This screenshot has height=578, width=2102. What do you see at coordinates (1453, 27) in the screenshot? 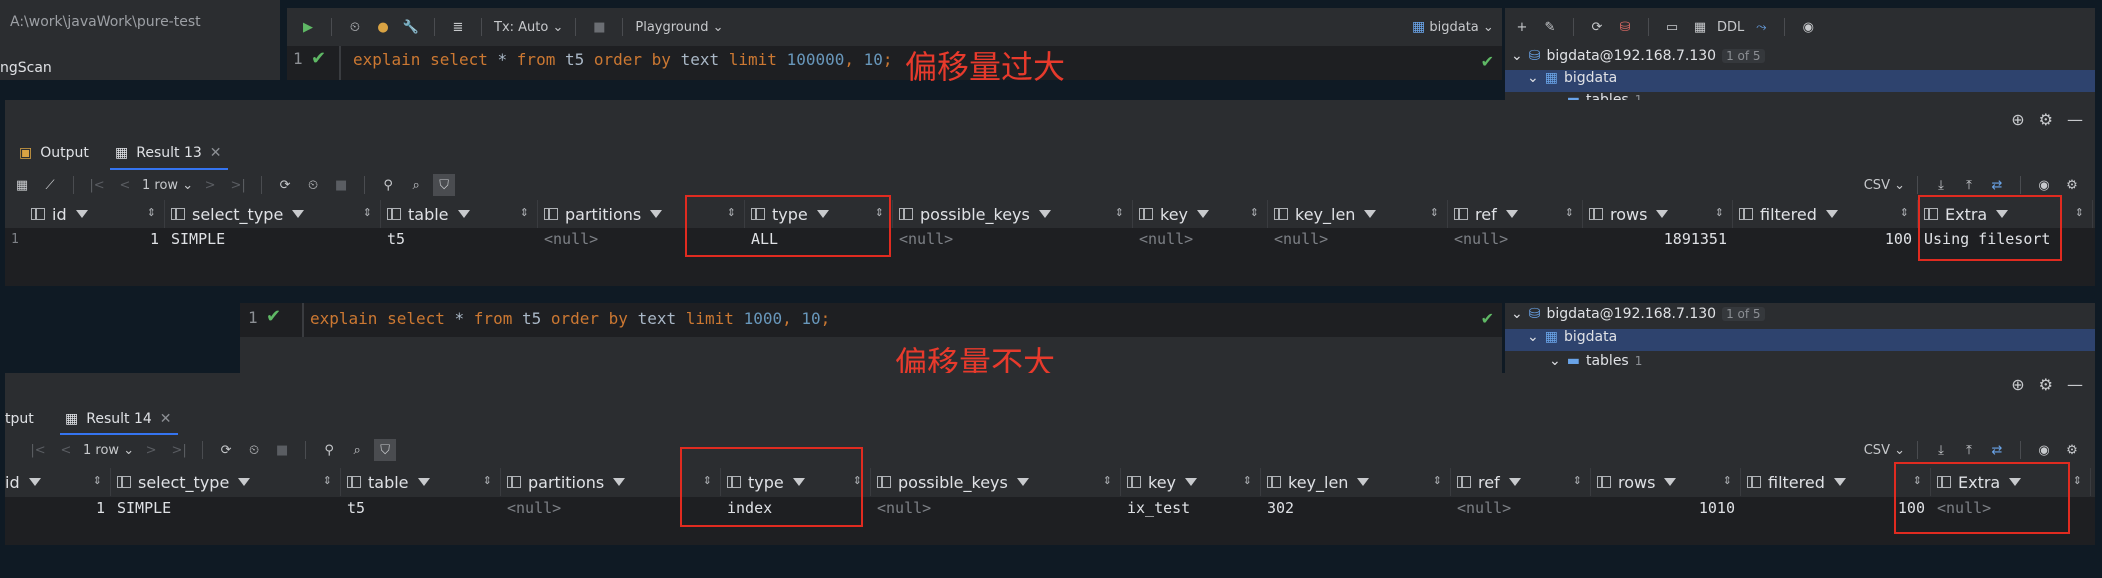
I see `datasource-dropdown: ▦ bigdata ⌄` at bounding box center [1453, 27].